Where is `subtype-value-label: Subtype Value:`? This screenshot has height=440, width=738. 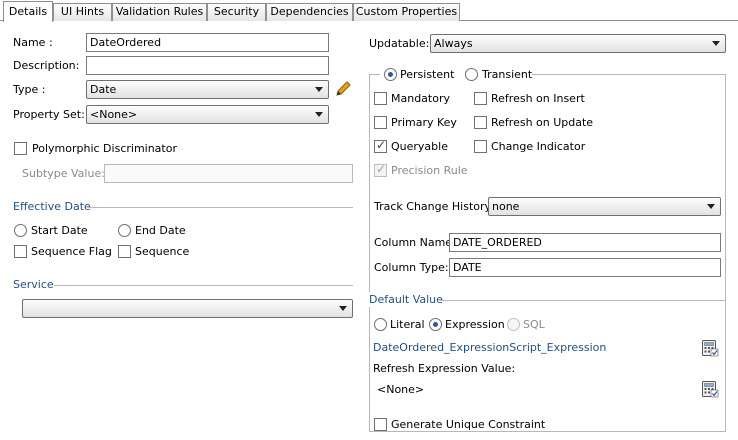
subtype-value-label: Subtype Value: is located at coordinates (63, 173).